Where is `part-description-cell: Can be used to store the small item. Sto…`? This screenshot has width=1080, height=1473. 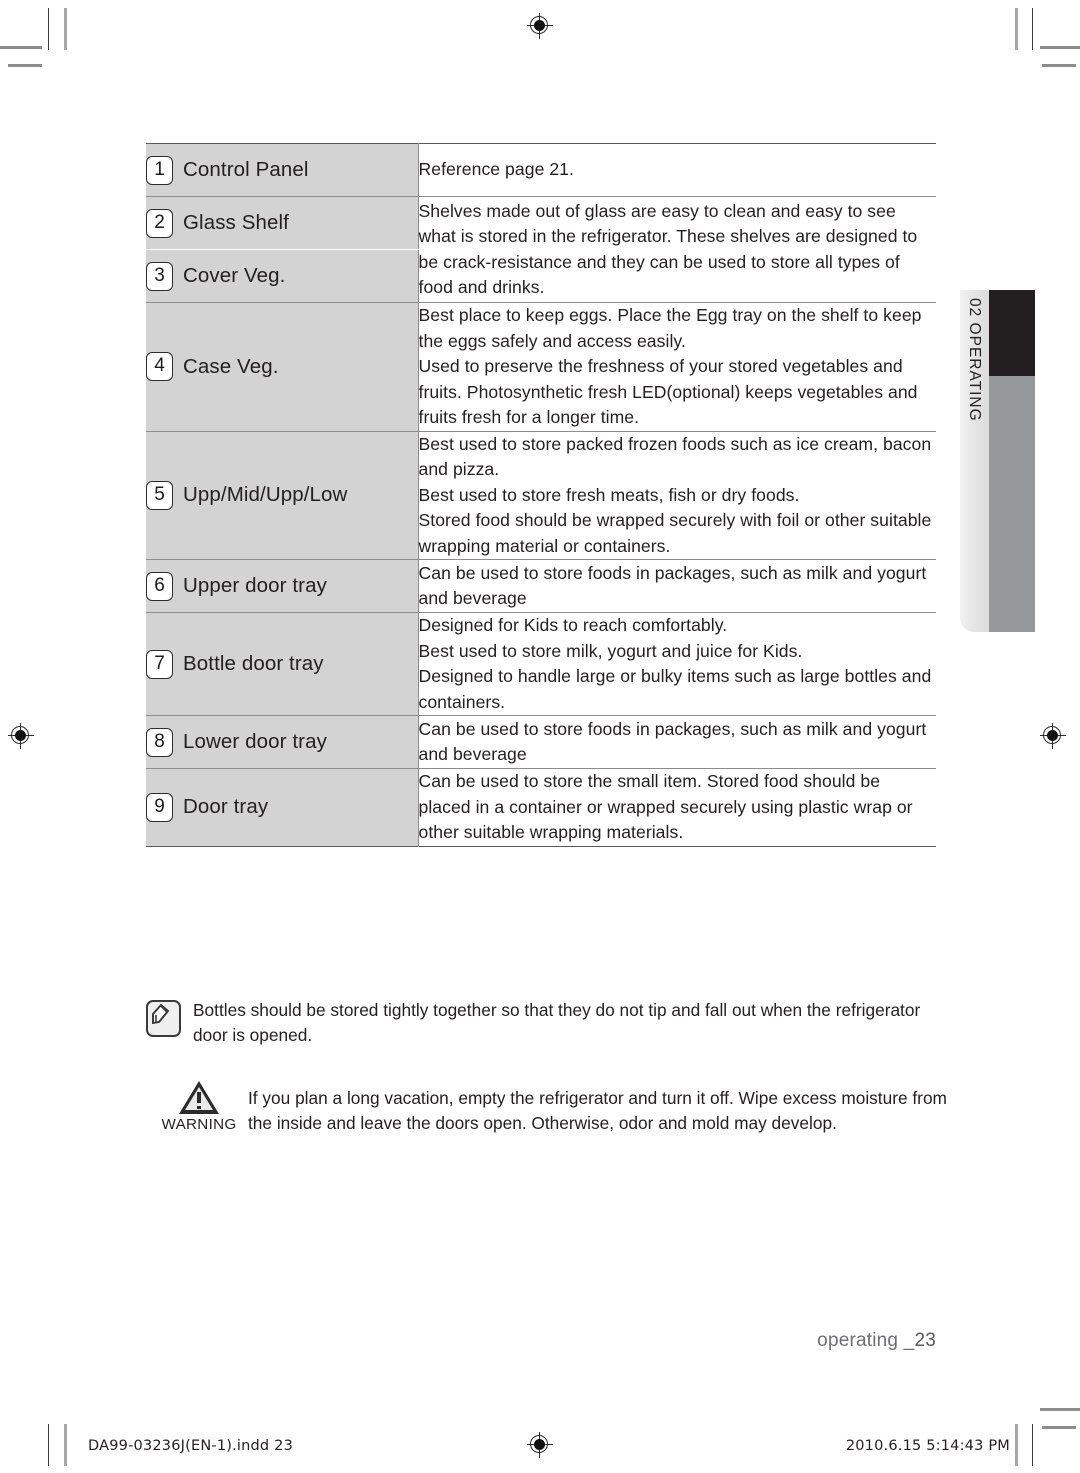
part-description-cell: Can be used to store the small item. Sto… is located at coordinates (676, 807).